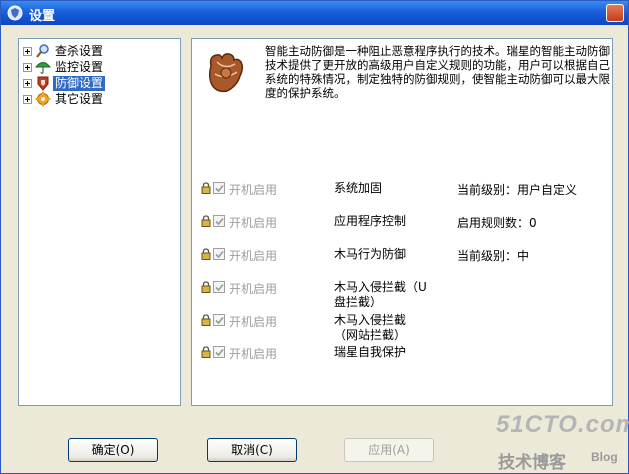 The image size is (629, 474). I want to click on tree-label-defense: 防御设置, so click(79, 83).